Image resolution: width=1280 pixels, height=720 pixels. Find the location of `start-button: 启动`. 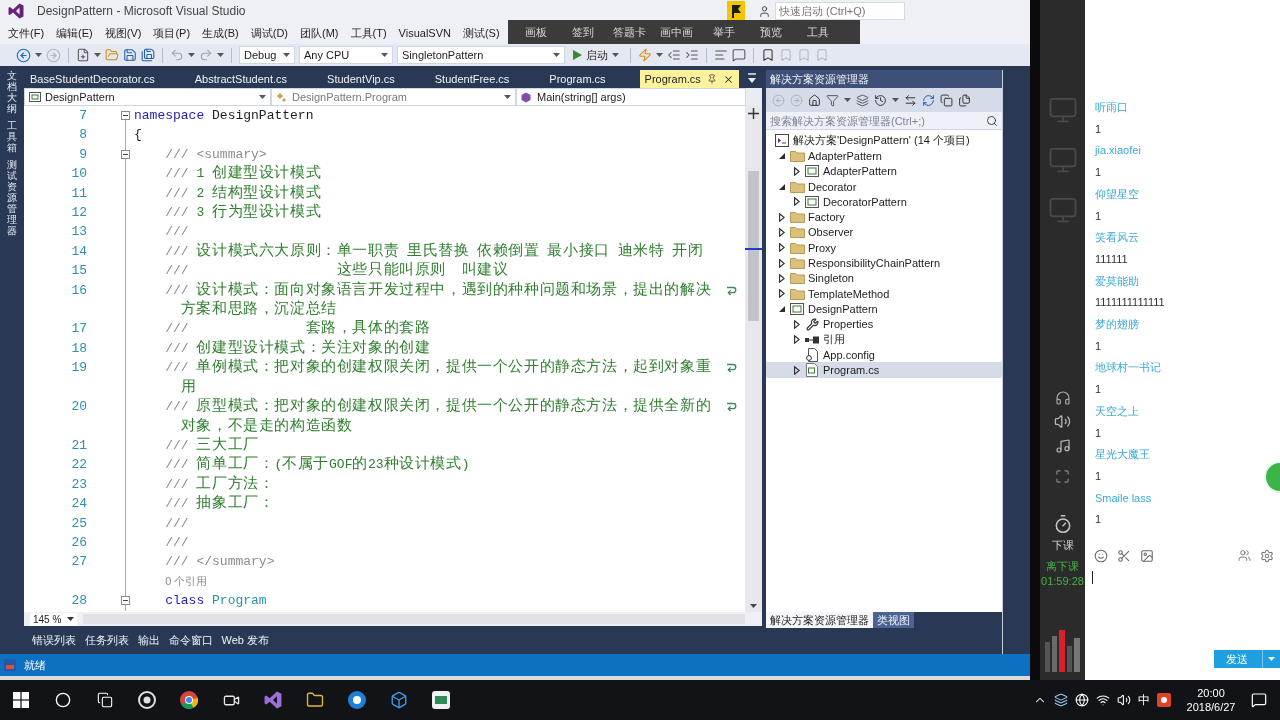

start-button: 启动 is located at coordinates (596, 55).